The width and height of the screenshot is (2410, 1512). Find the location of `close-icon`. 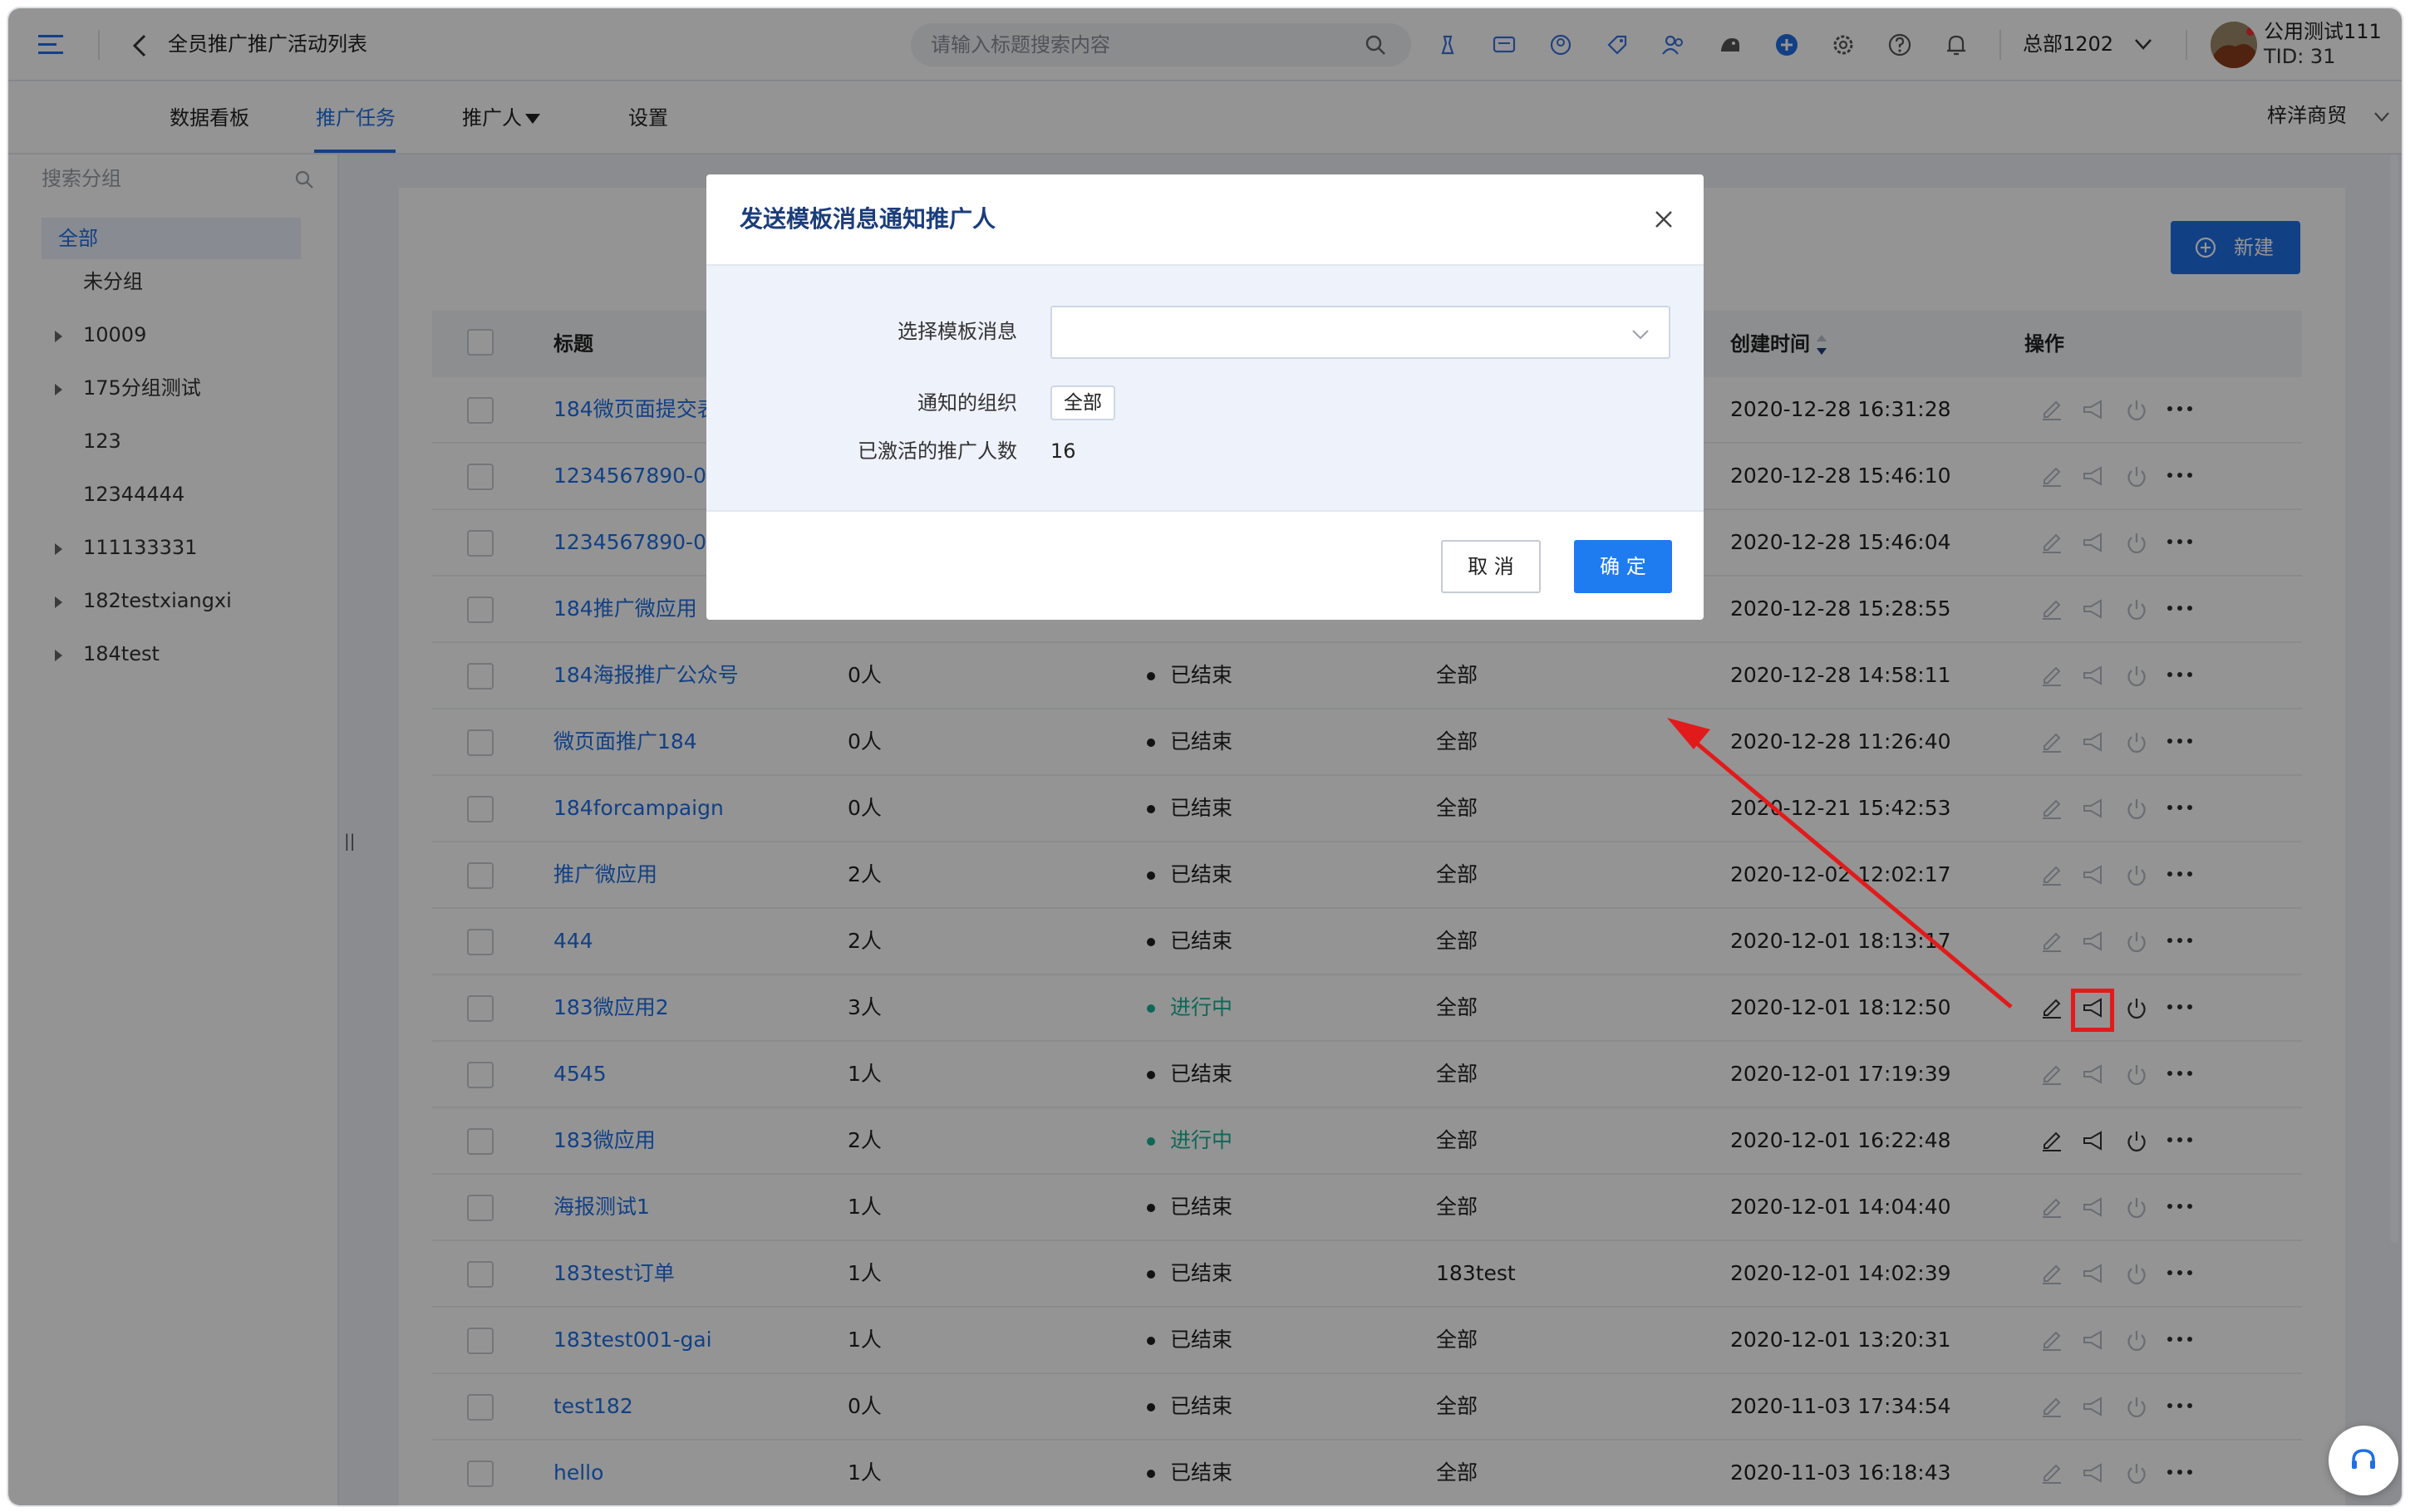

close-icon is located at coordinates (1663, 220).